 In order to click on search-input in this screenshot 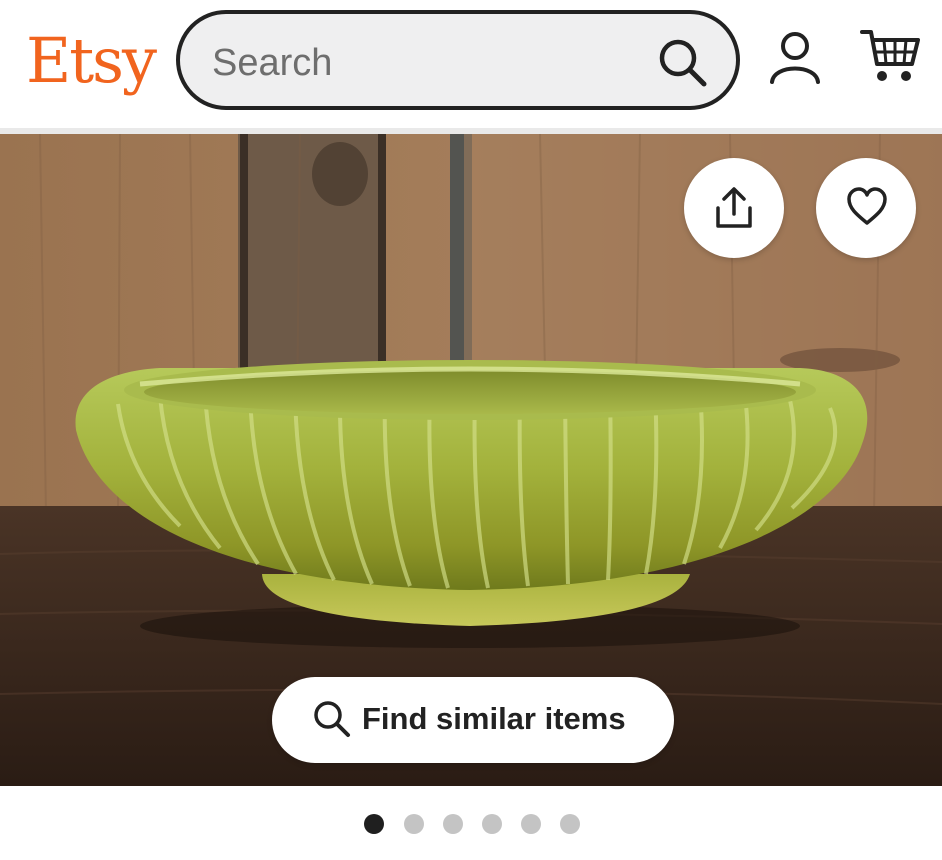, I will do `click(432, 63)`.